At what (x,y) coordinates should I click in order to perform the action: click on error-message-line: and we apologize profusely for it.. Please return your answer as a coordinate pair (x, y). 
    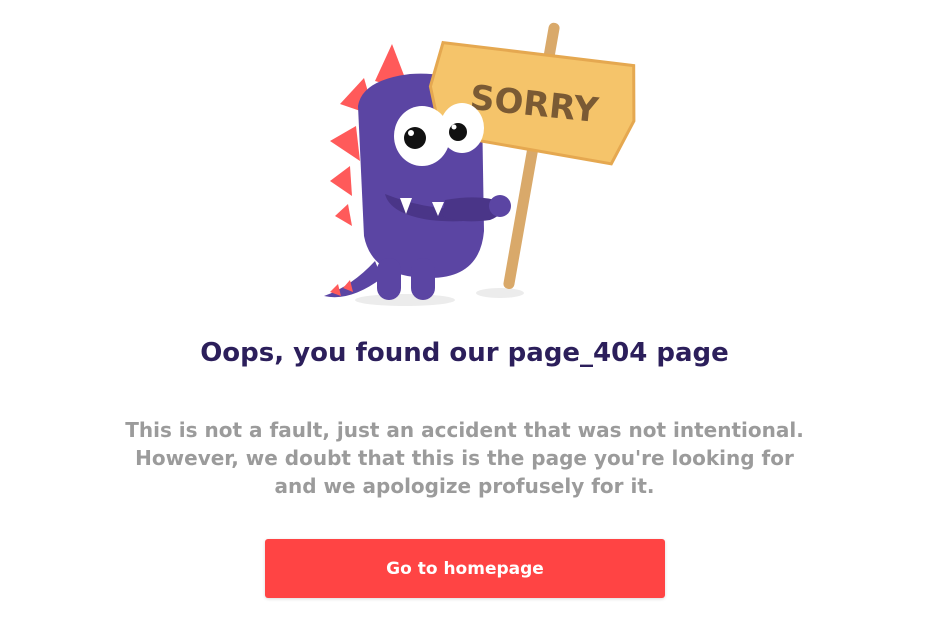
    Looking at the image, I should click on (464, 486).